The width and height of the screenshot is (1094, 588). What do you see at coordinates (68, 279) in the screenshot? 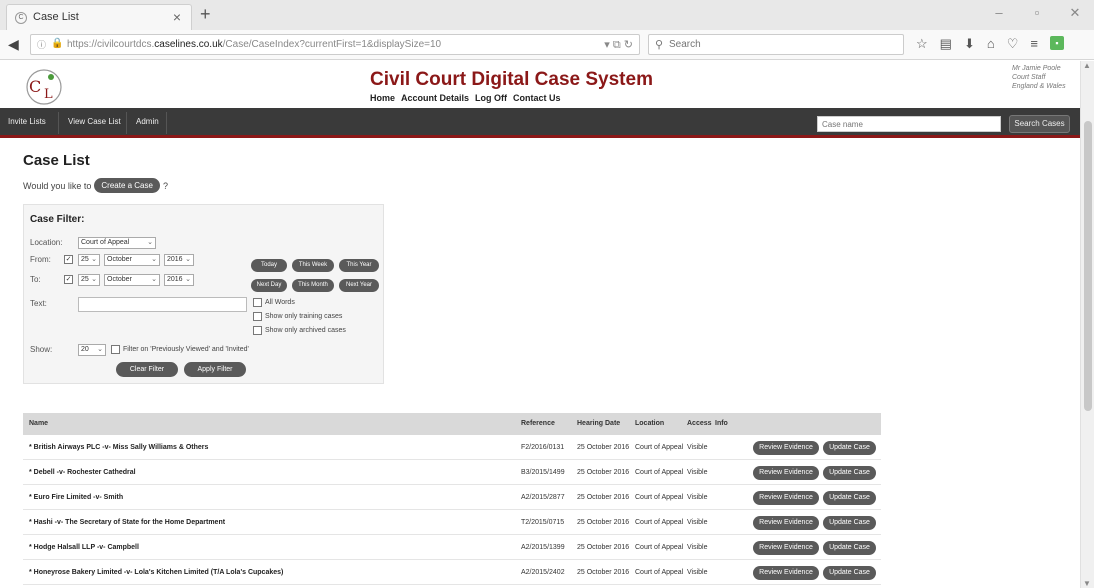
I see `to-checkbox: ✓` at bounding box center [68, 279].